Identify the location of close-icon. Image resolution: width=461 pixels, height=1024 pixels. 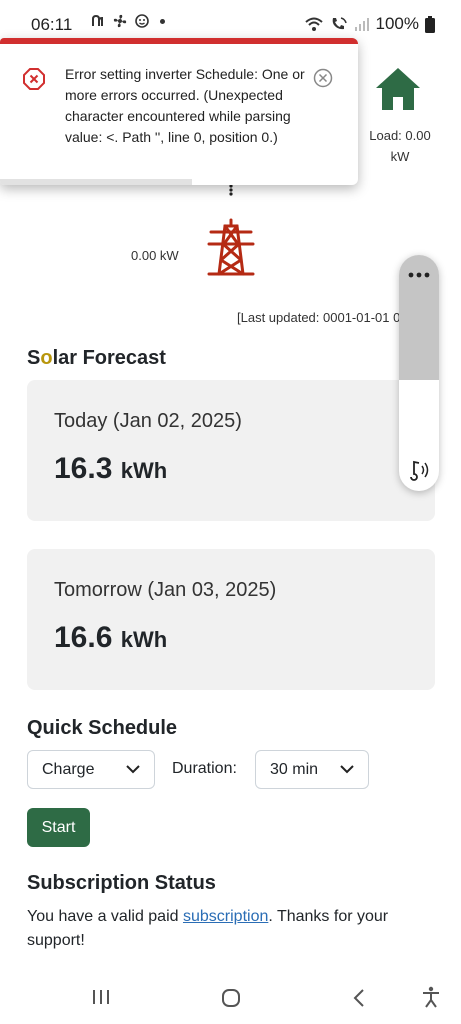
(323, 78).